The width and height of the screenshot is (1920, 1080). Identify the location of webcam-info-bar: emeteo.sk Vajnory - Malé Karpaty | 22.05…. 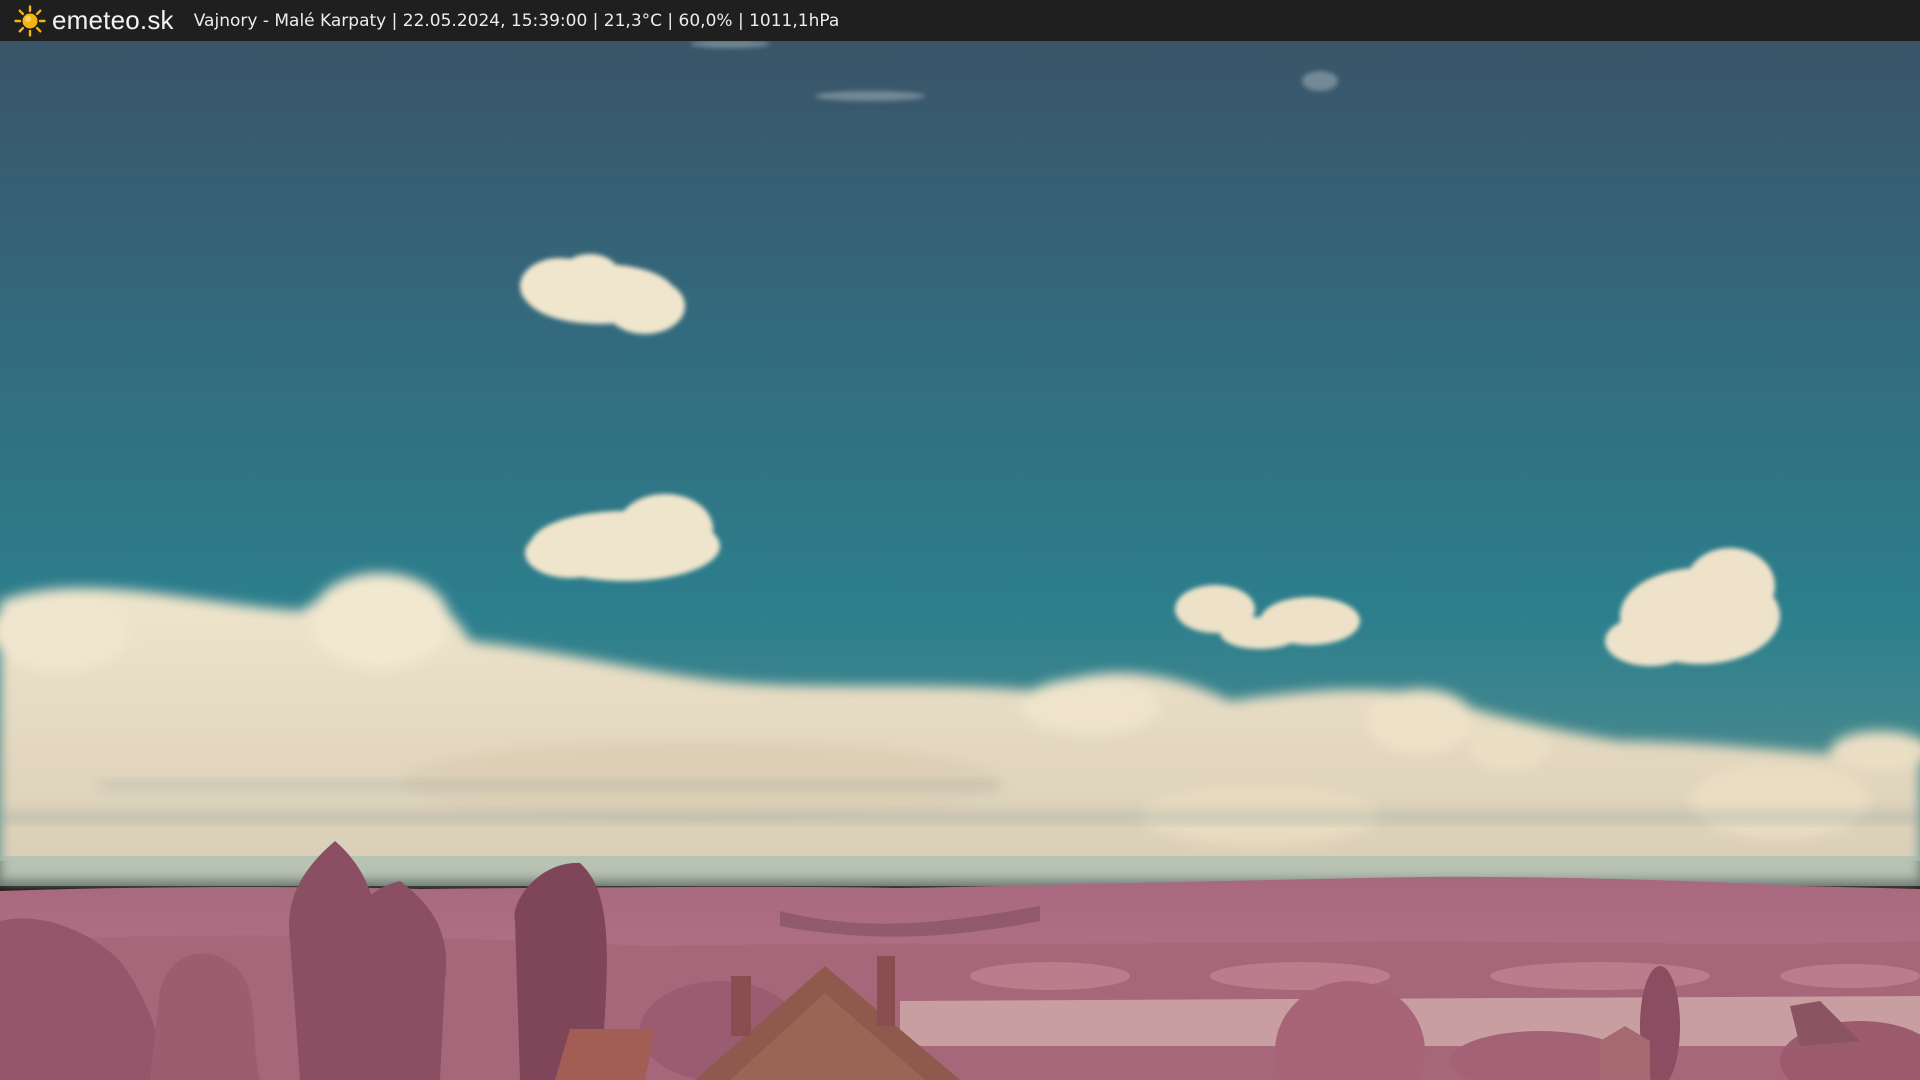
(960, 20).